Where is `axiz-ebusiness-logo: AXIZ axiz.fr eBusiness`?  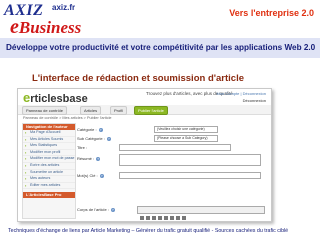
axiz-ebusiness-logo: AXIZ axiz.fr eBusiness is located at coordinates (47, 20).